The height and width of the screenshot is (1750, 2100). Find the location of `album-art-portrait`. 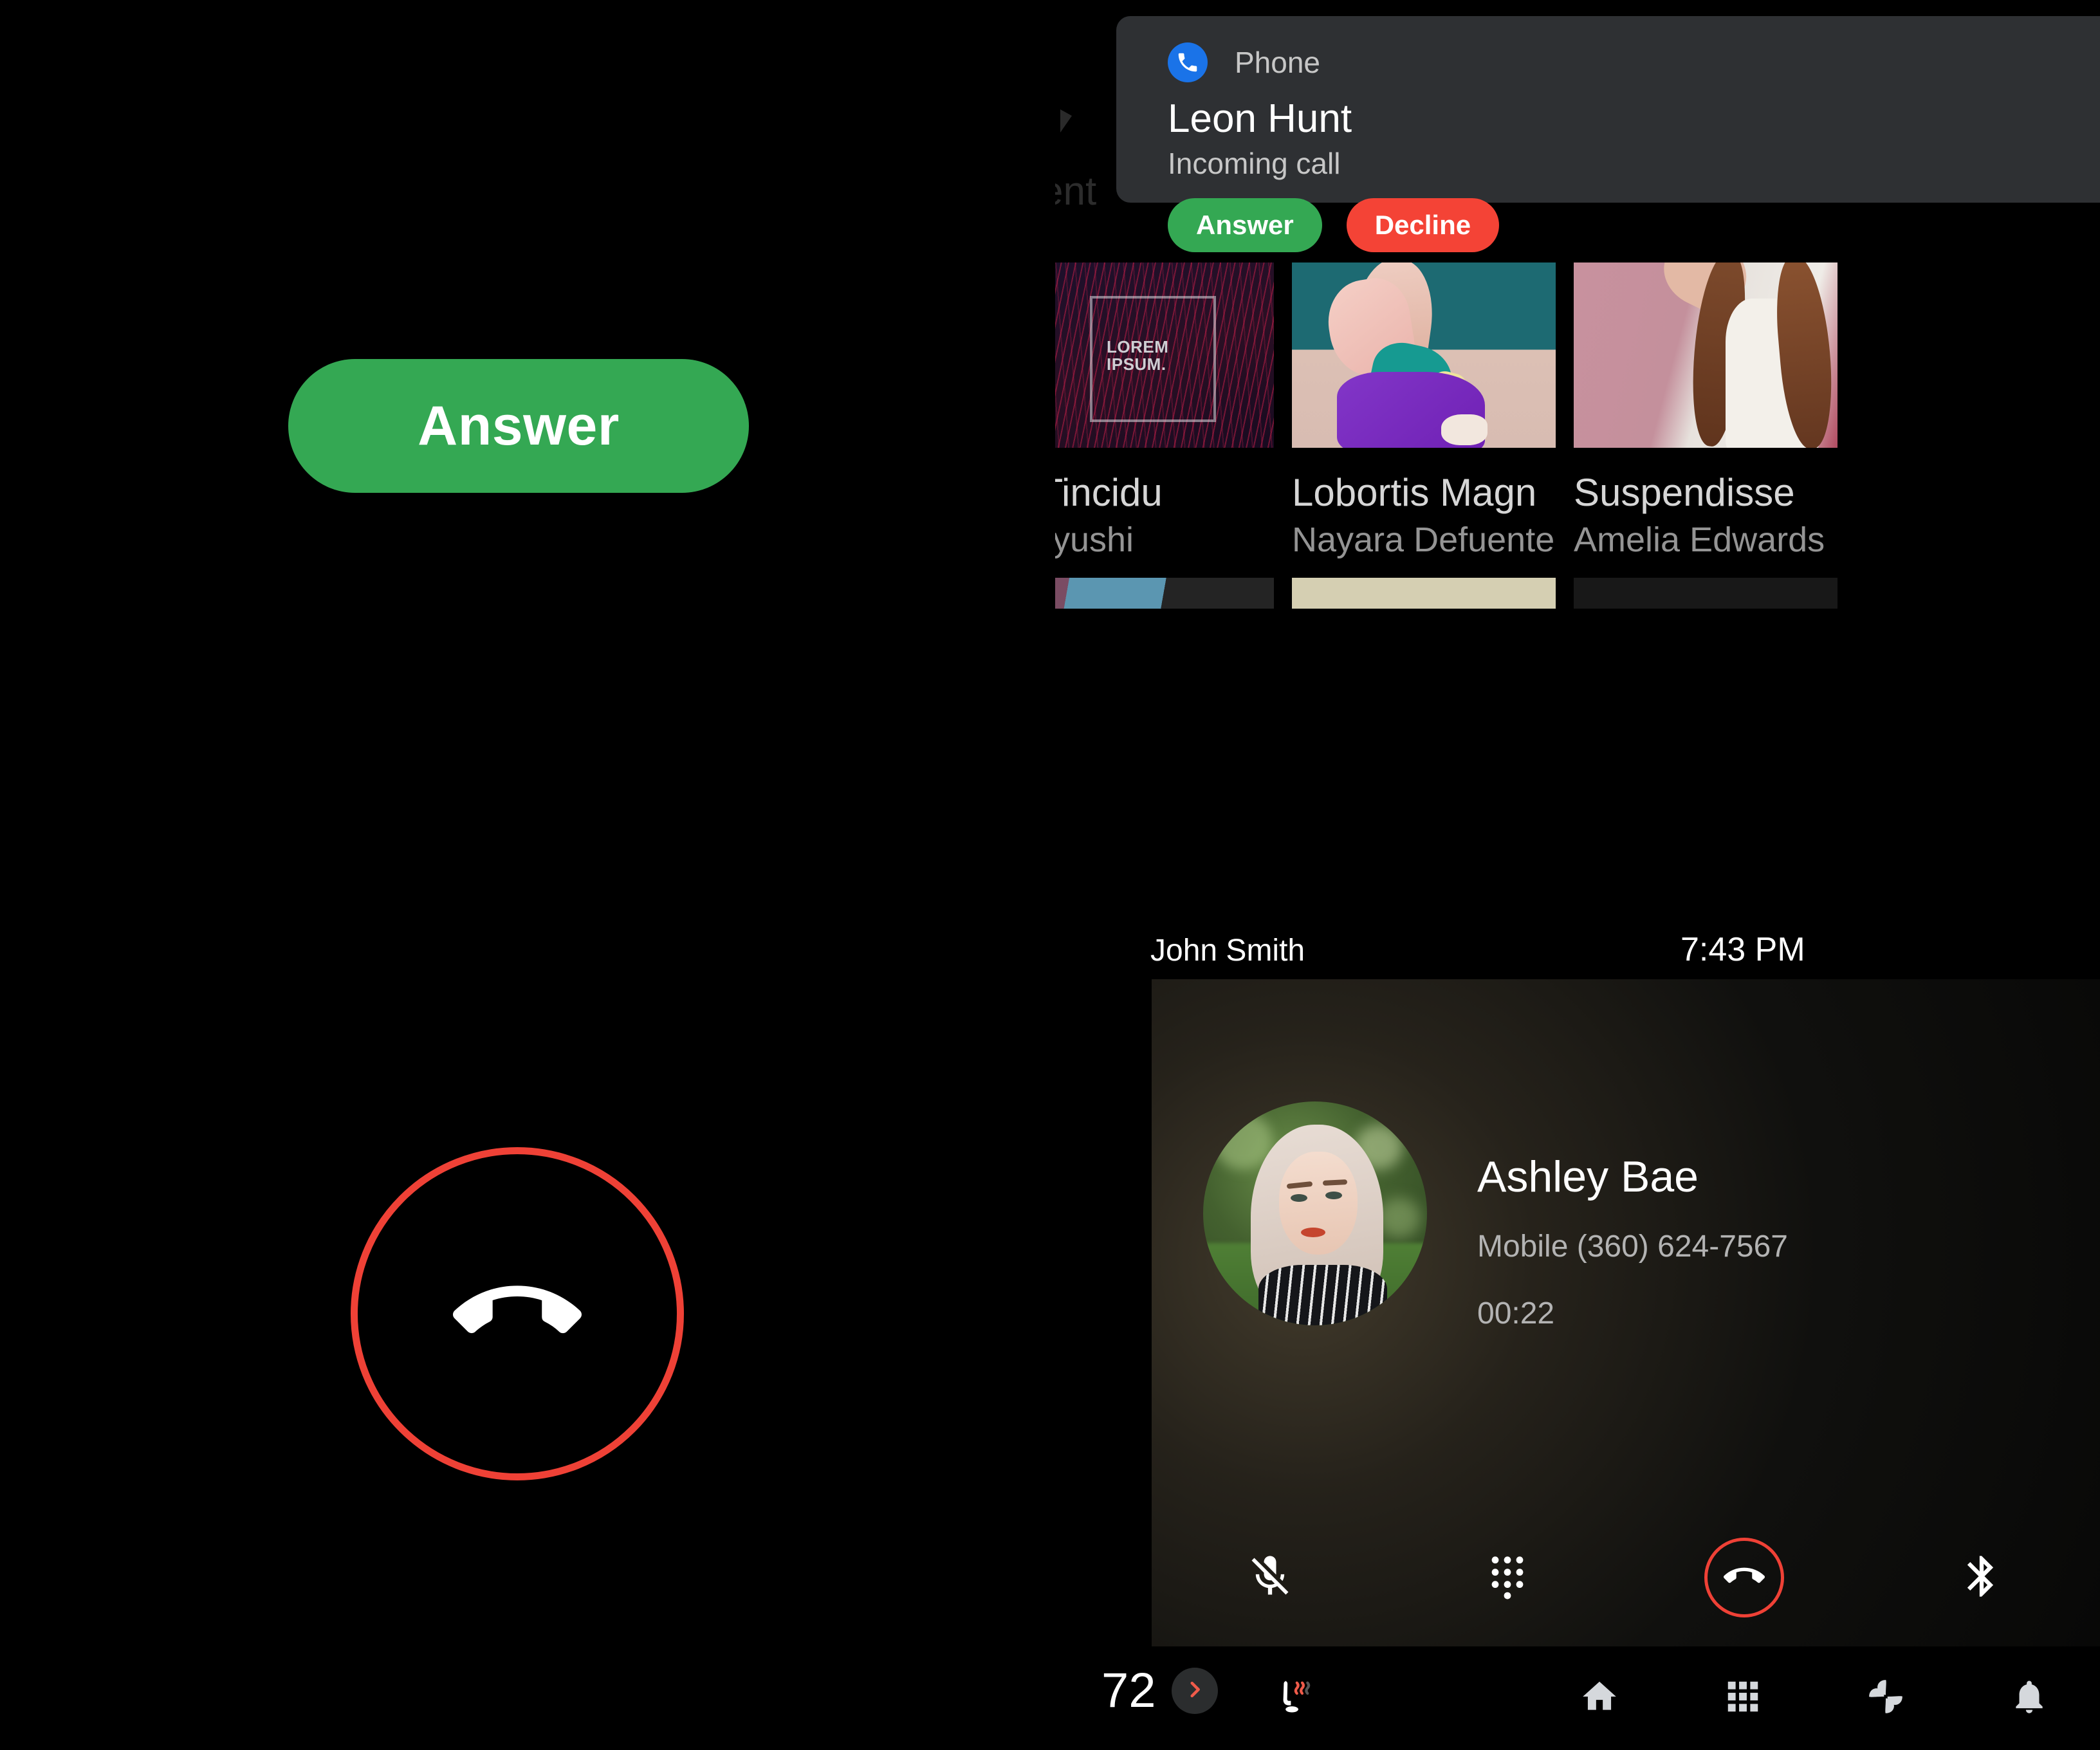

album-art-portrait is located at coordinates (1706, 355).